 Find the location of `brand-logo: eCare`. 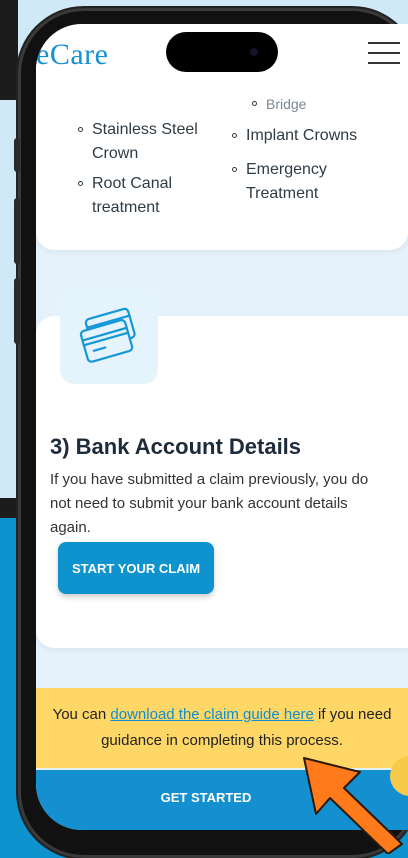

brand-logo: eCare is located at coordinates (72, 55).